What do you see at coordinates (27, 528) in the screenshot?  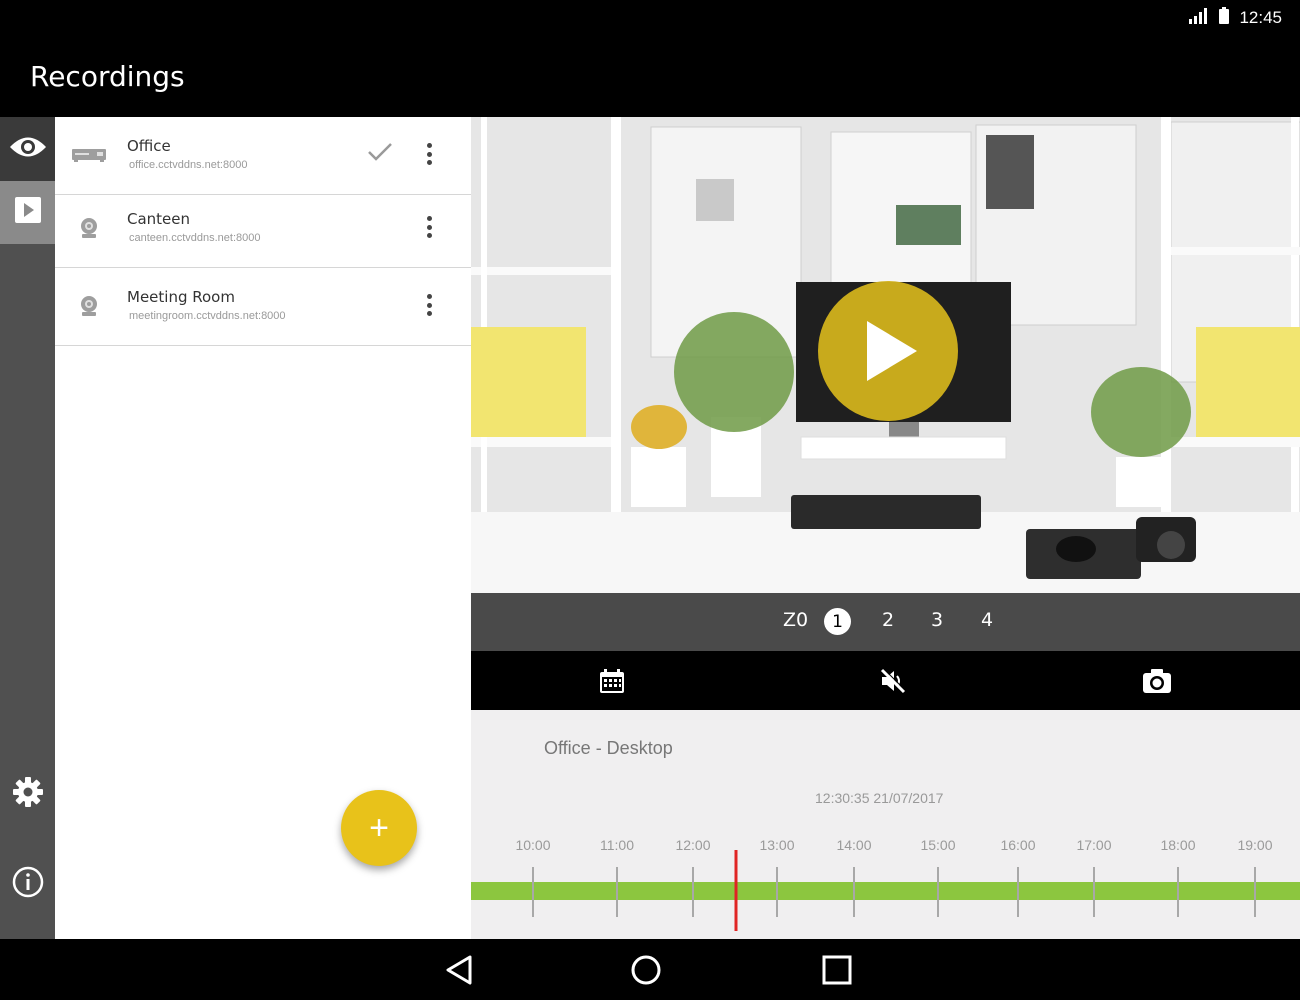 I see `nav-rail` at bounding box center [27, 528].